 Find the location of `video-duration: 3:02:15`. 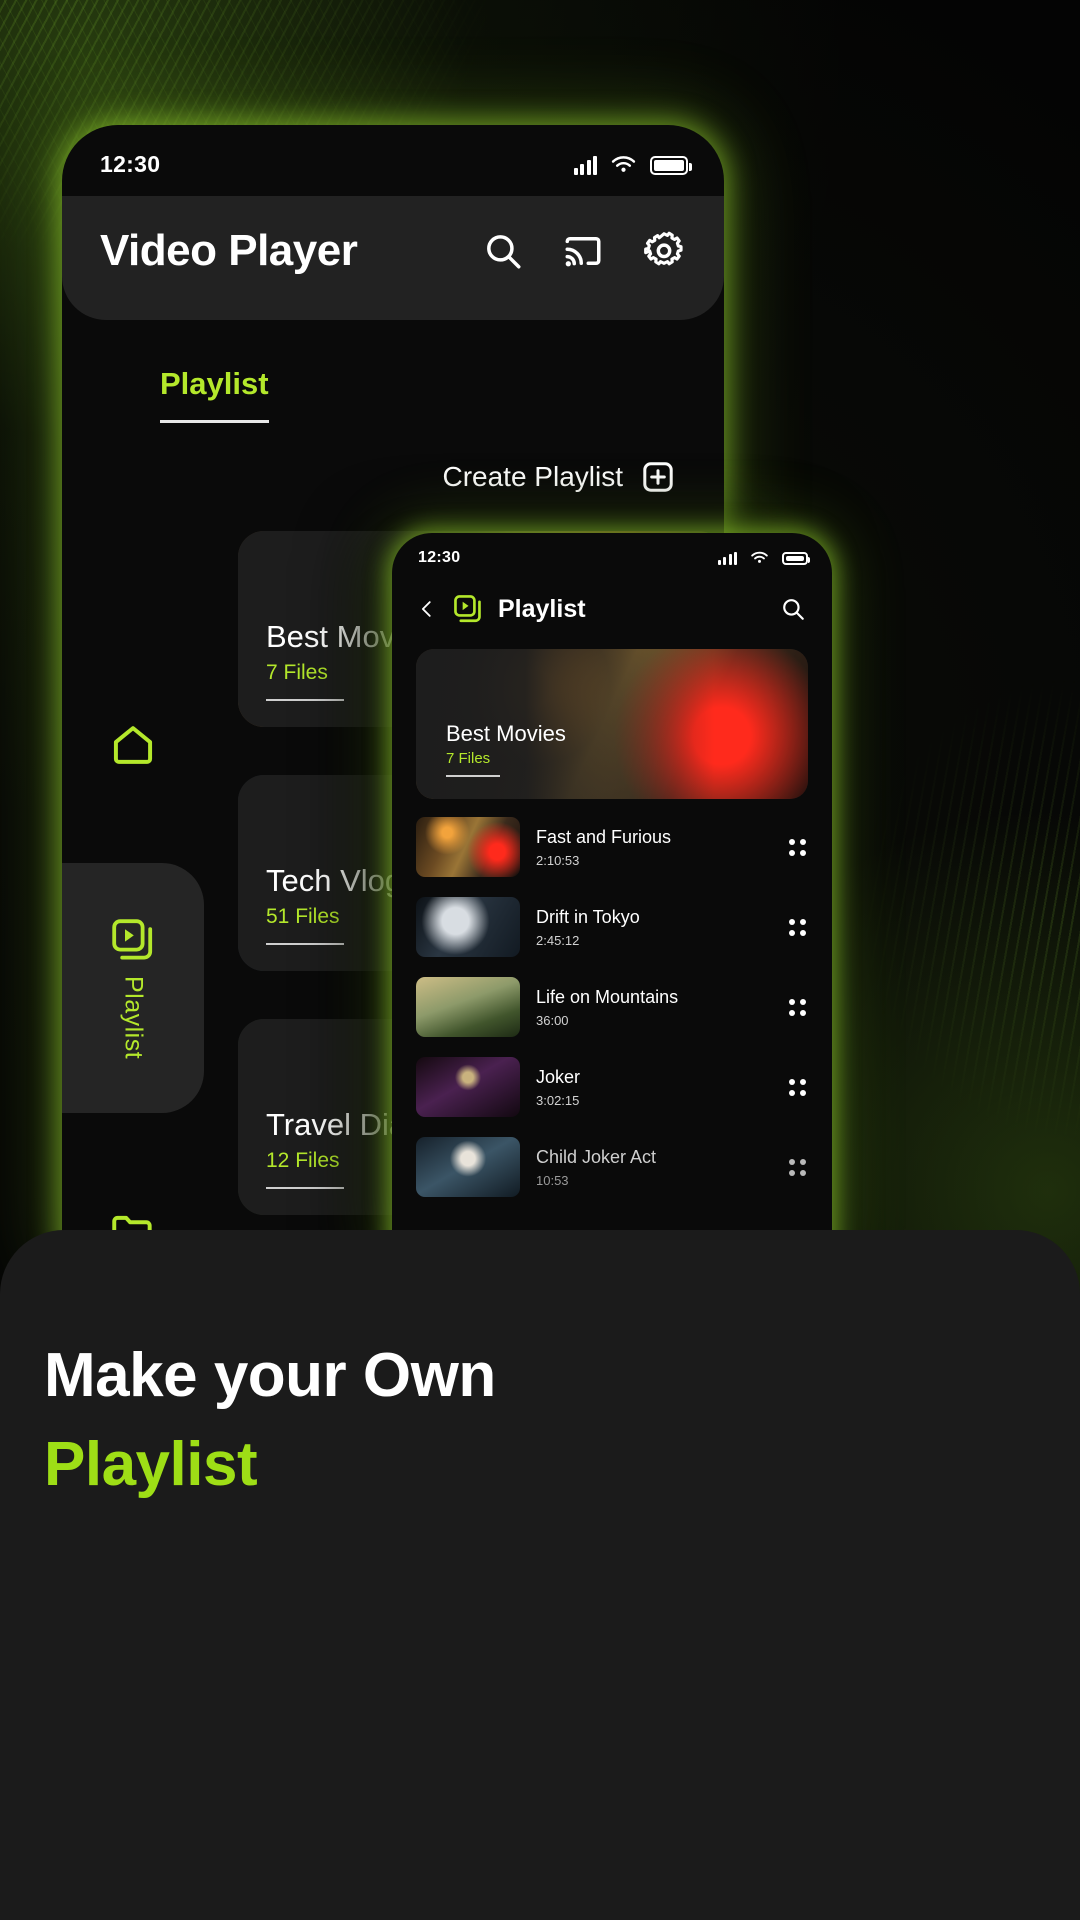

video-duration: 3:02:15 is located at coordinates (558, 1100).